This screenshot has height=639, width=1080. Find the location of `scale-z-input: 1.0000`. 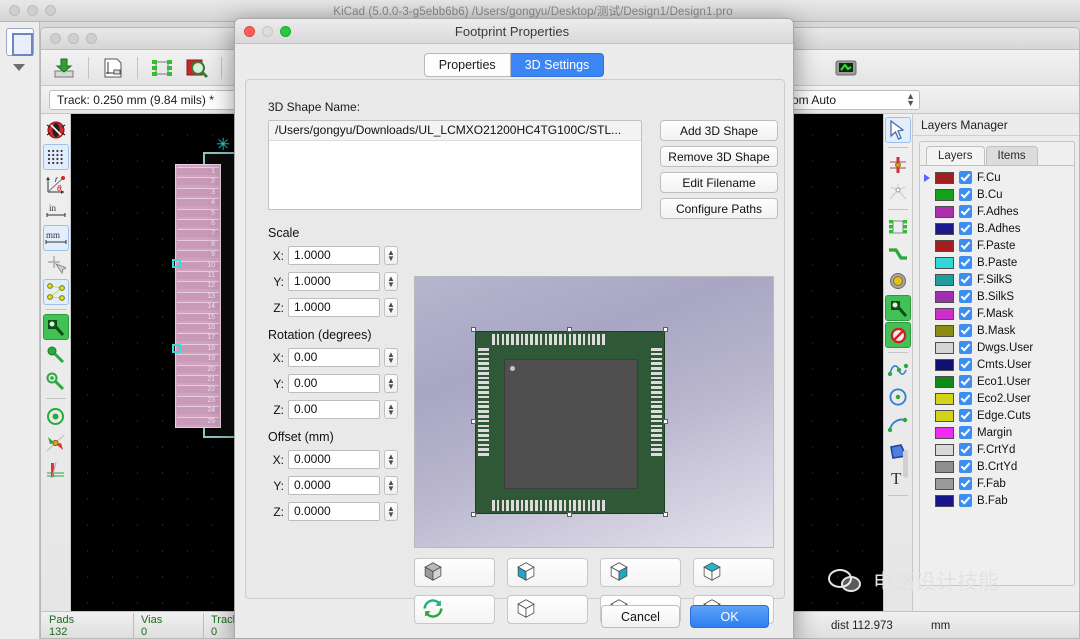

scale-z-input: 1.0000 is located at coordinates (334, 307).